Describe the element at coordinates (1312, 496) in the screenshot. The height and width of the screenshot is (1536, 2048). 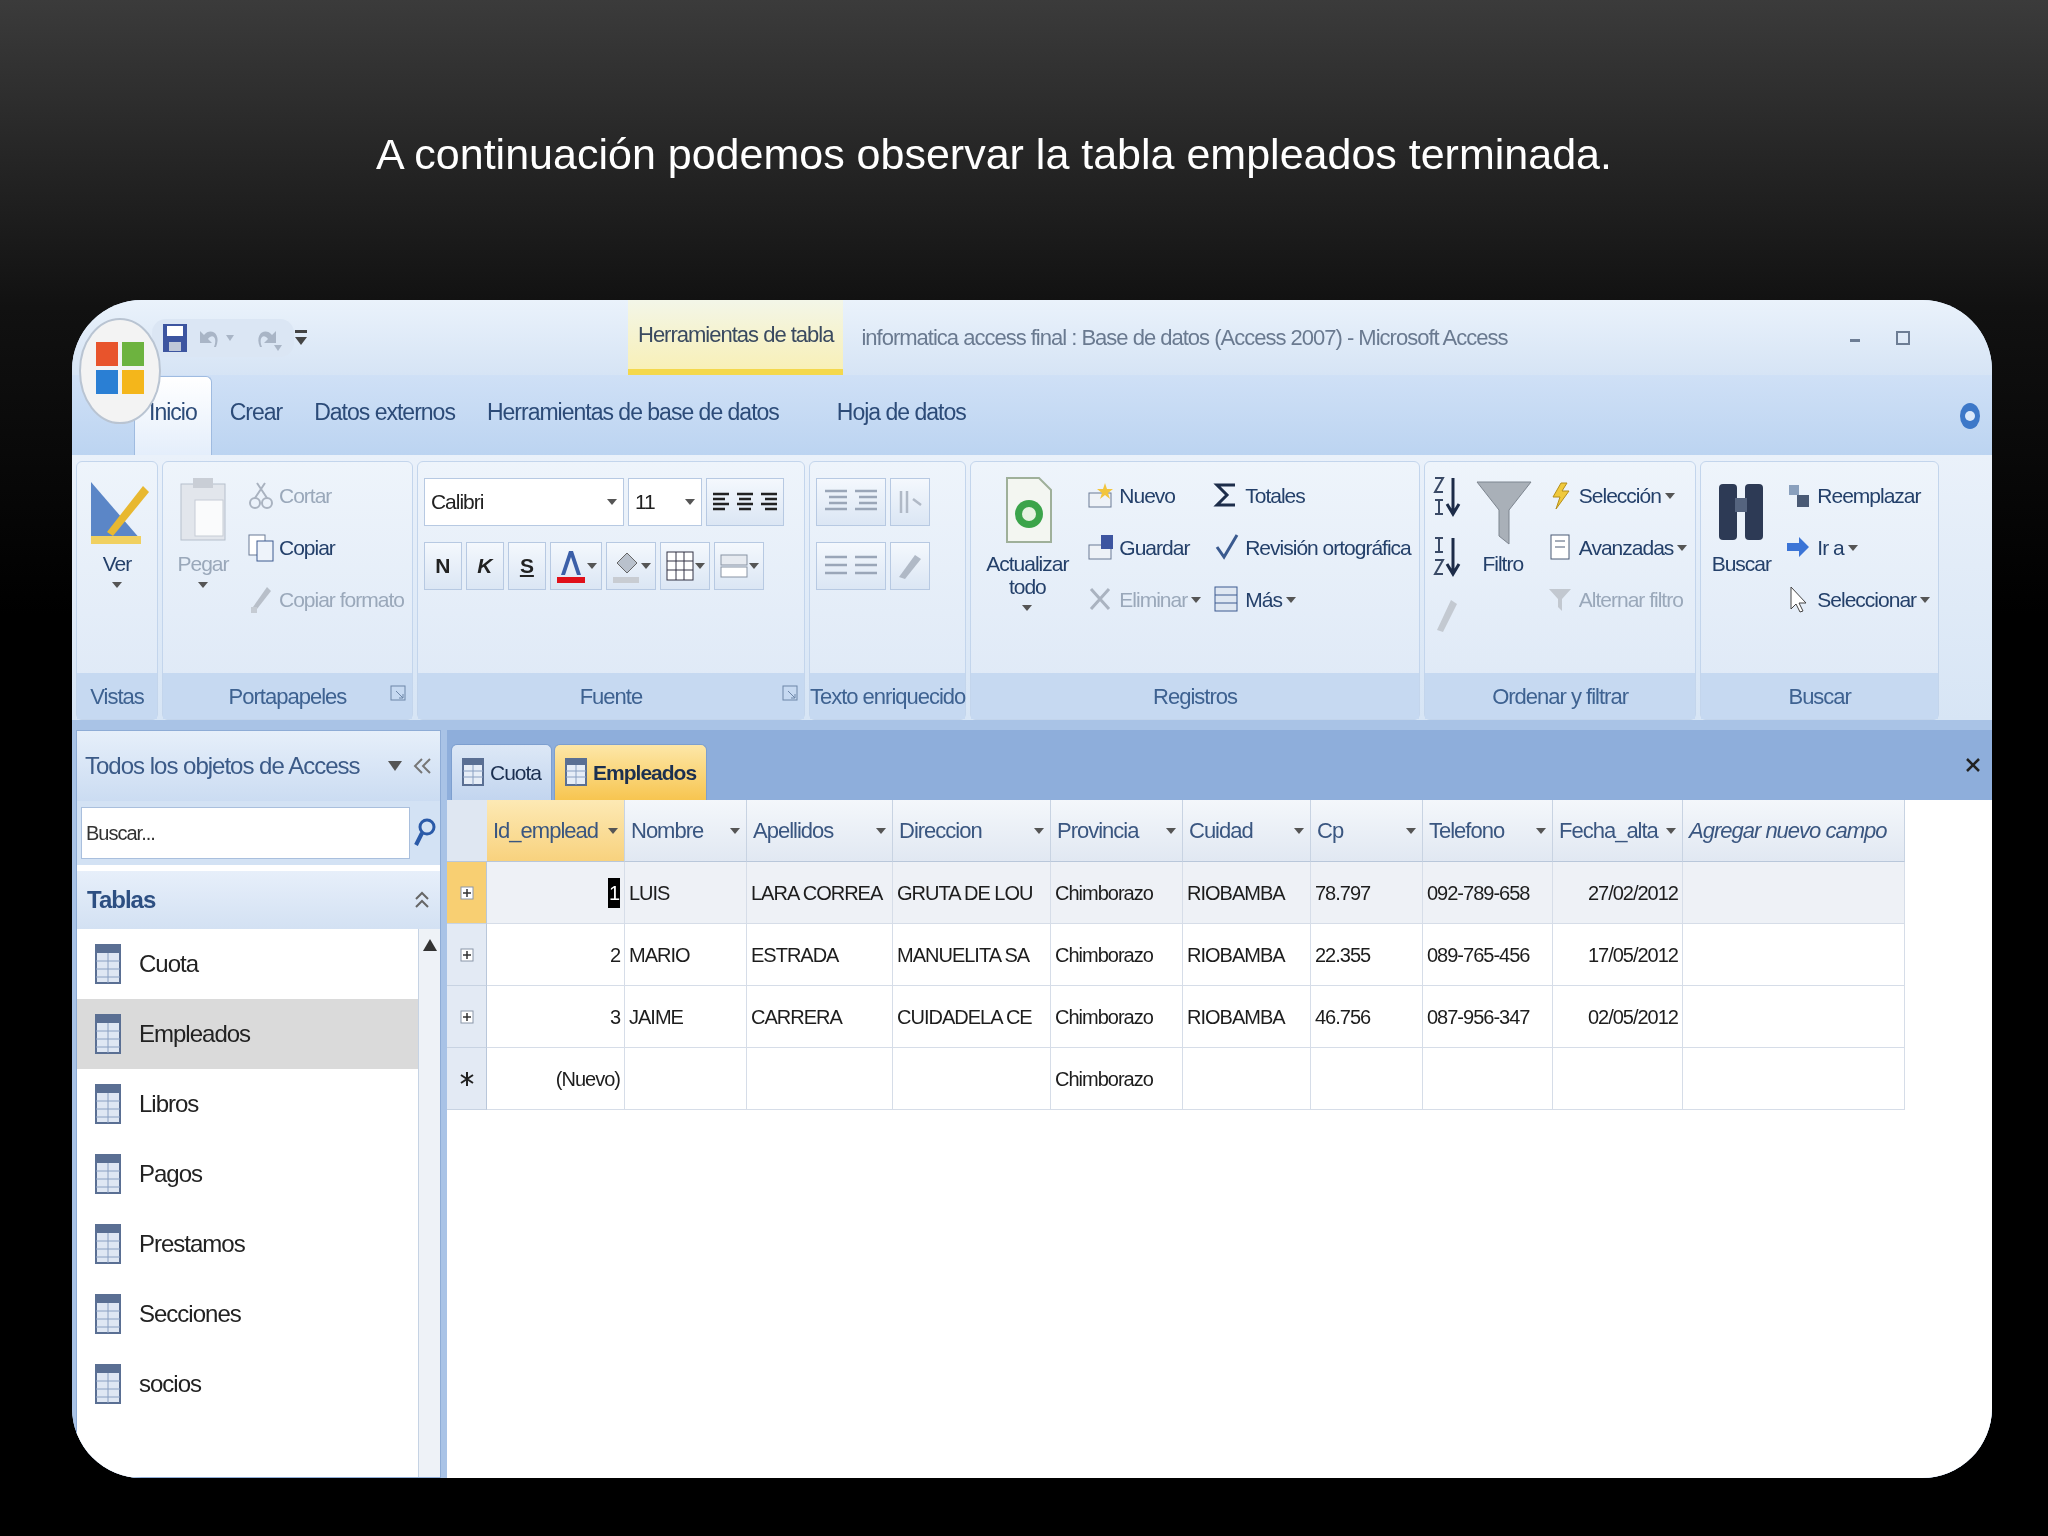
I see `ribbon-button: Totales` at that location.